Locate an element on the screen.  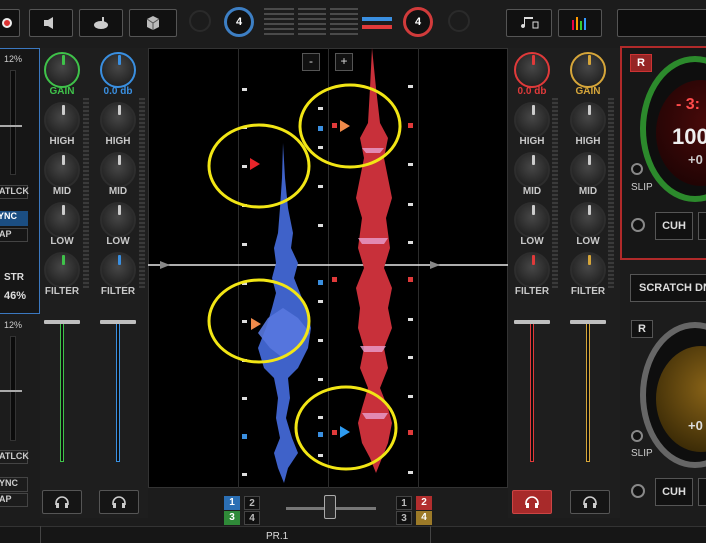
pitch-slider-tick is located at coordinates (11, 126).